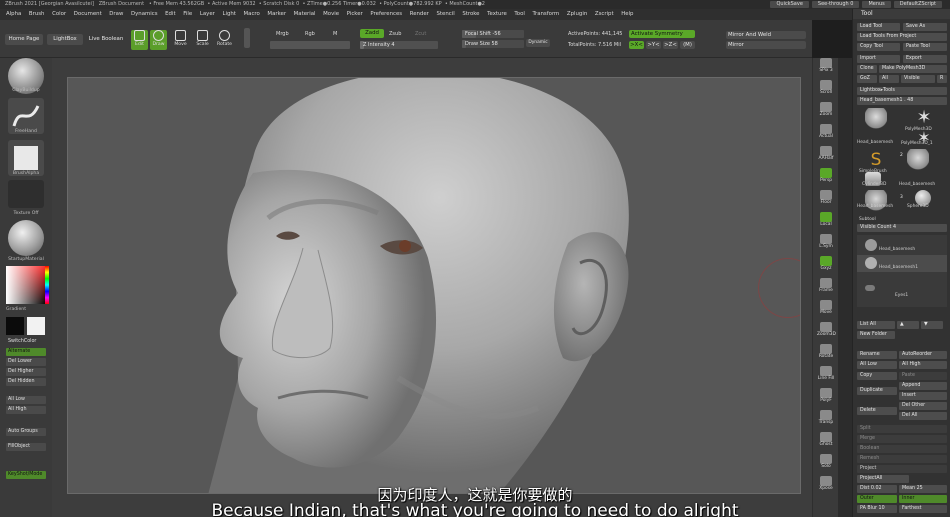  Describe the element at coordinates (386, 14) in the screenshot. I see `menu-preferences: Preferences` at that location.